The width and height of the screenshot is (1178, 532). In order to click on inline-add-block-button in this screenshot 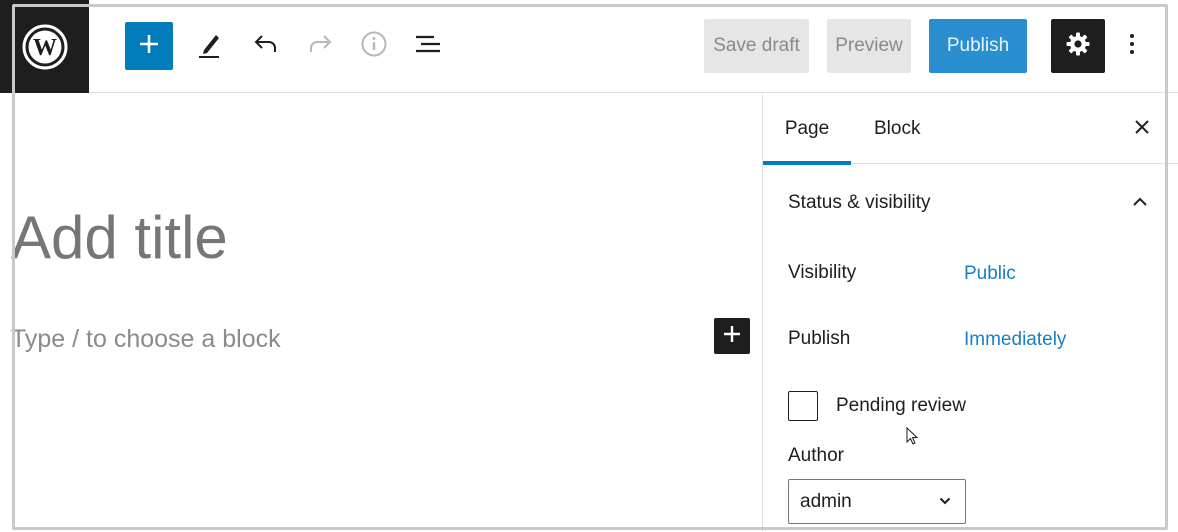, I will do `click(732, 336)`.